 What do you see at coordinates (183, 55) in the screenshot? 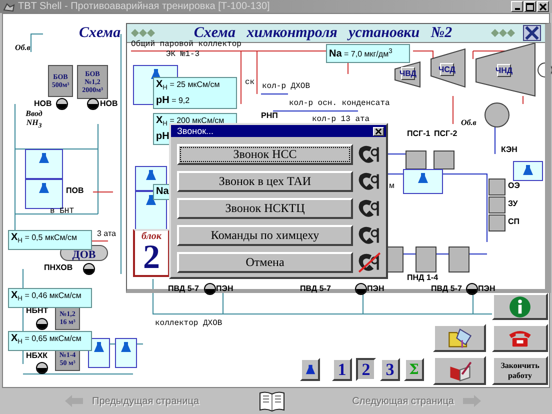
I see `scheme-label: ЭК №1-3` at bounding box center [183, 55].